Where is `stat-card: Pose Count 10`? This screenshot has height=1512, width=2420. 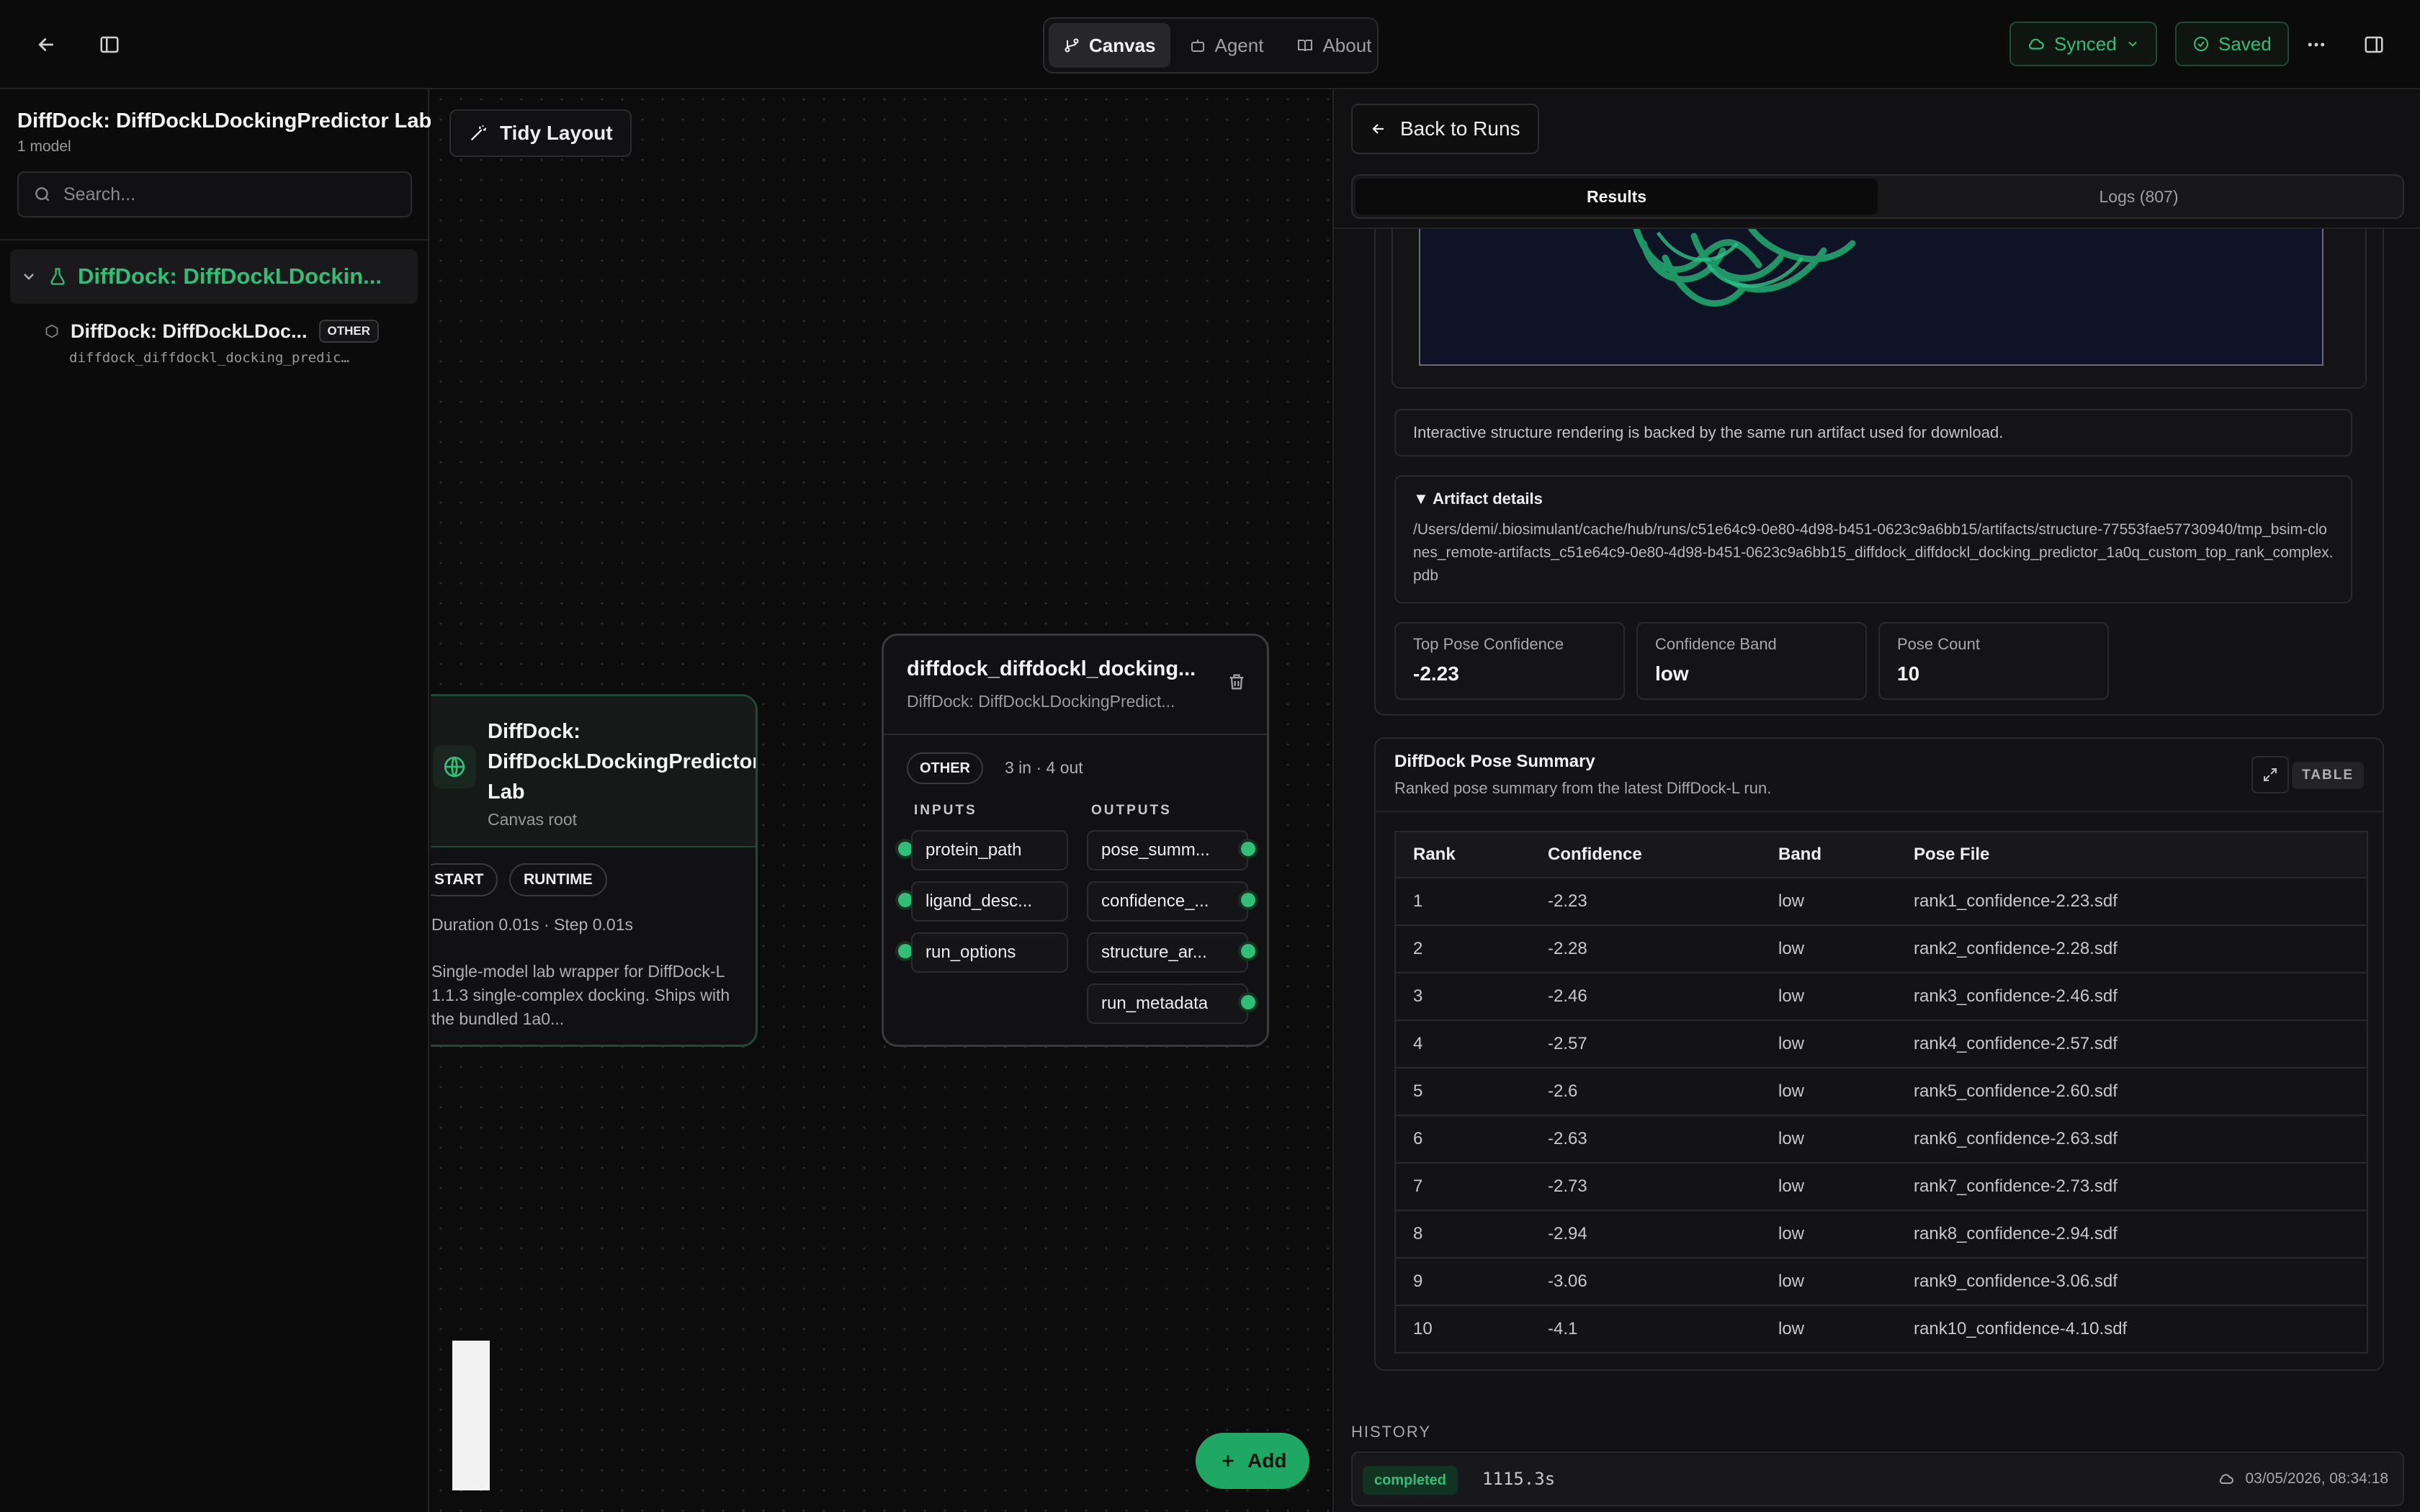
stat-card: Pose Count 10 is located at coordinates (1993, 661).